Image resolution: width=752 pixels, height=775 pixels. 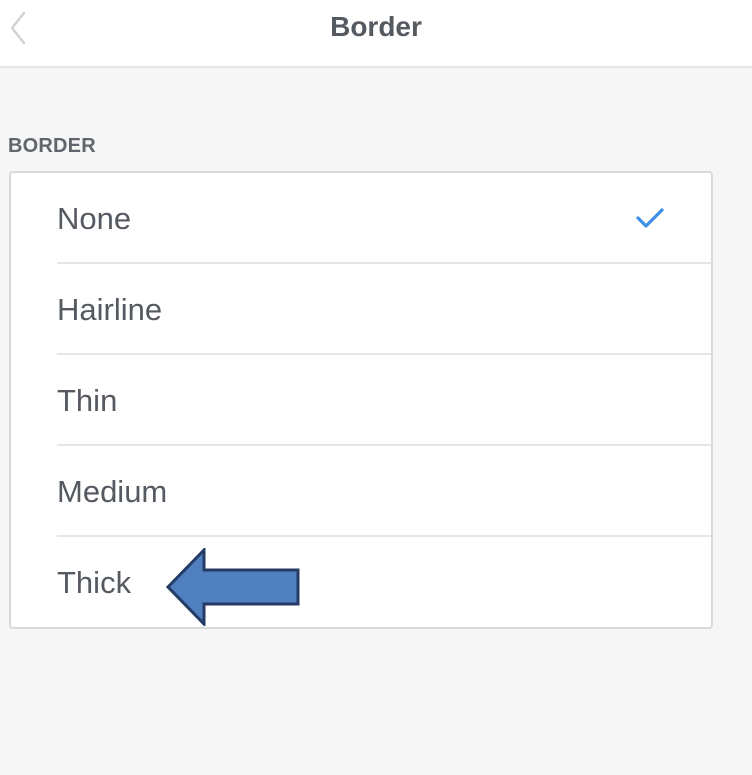 What do you see at coordinates (94, 582) in the screenshot?
I see `option-label: Thick` at bounding box center [94, 582].